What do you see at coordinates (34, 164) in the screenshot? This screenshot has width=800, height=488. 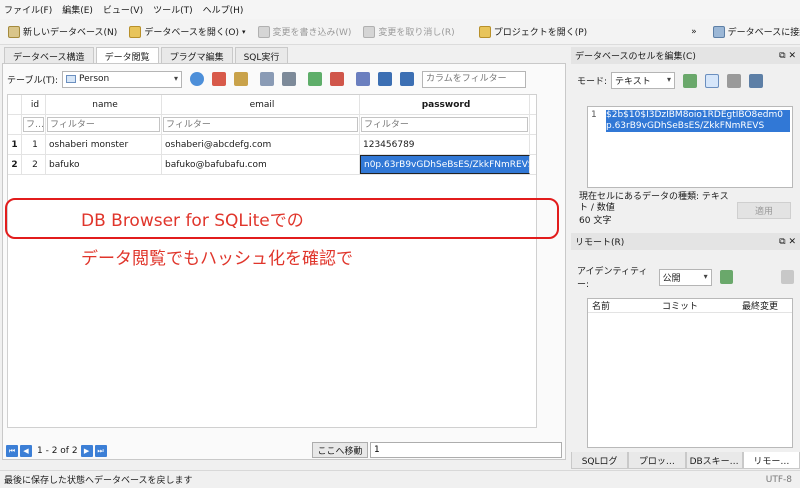 I see `cell-id: 2` at bounding box center [34, 164].